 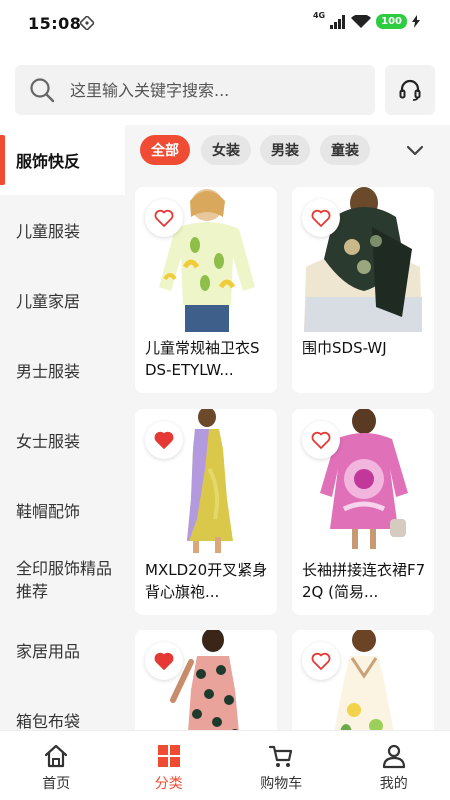 I want to click on chip-kids: 童装, so click(x=345, y=150).